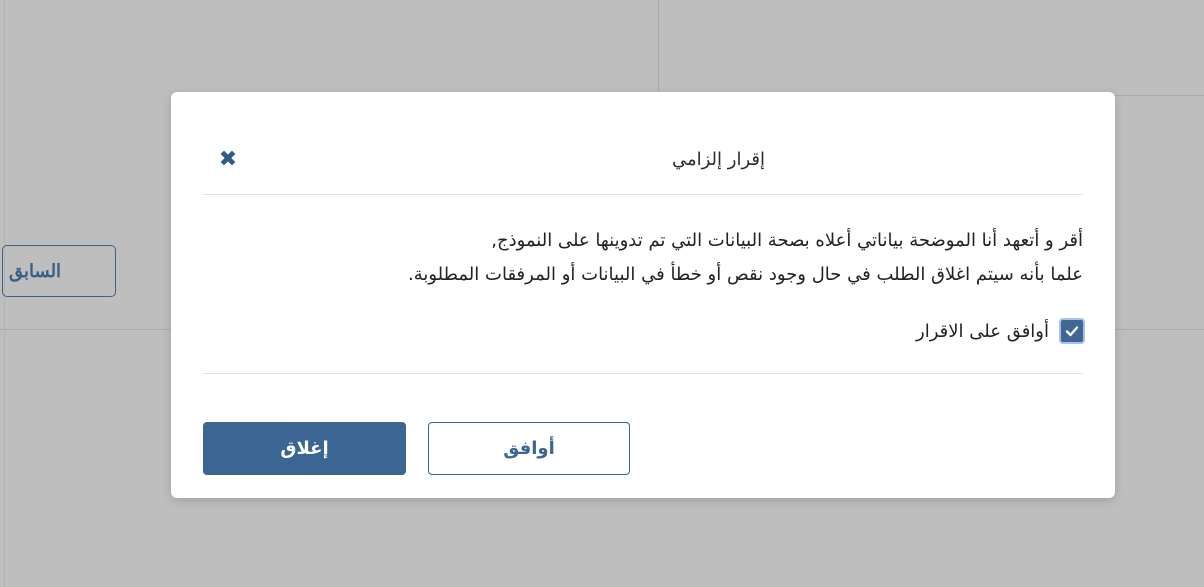 The image size is (1204, 587). What do you see at coordinates (59, 271) in the screenshot?
I see `previous-button: السابق` at bounding box center [59, 271].